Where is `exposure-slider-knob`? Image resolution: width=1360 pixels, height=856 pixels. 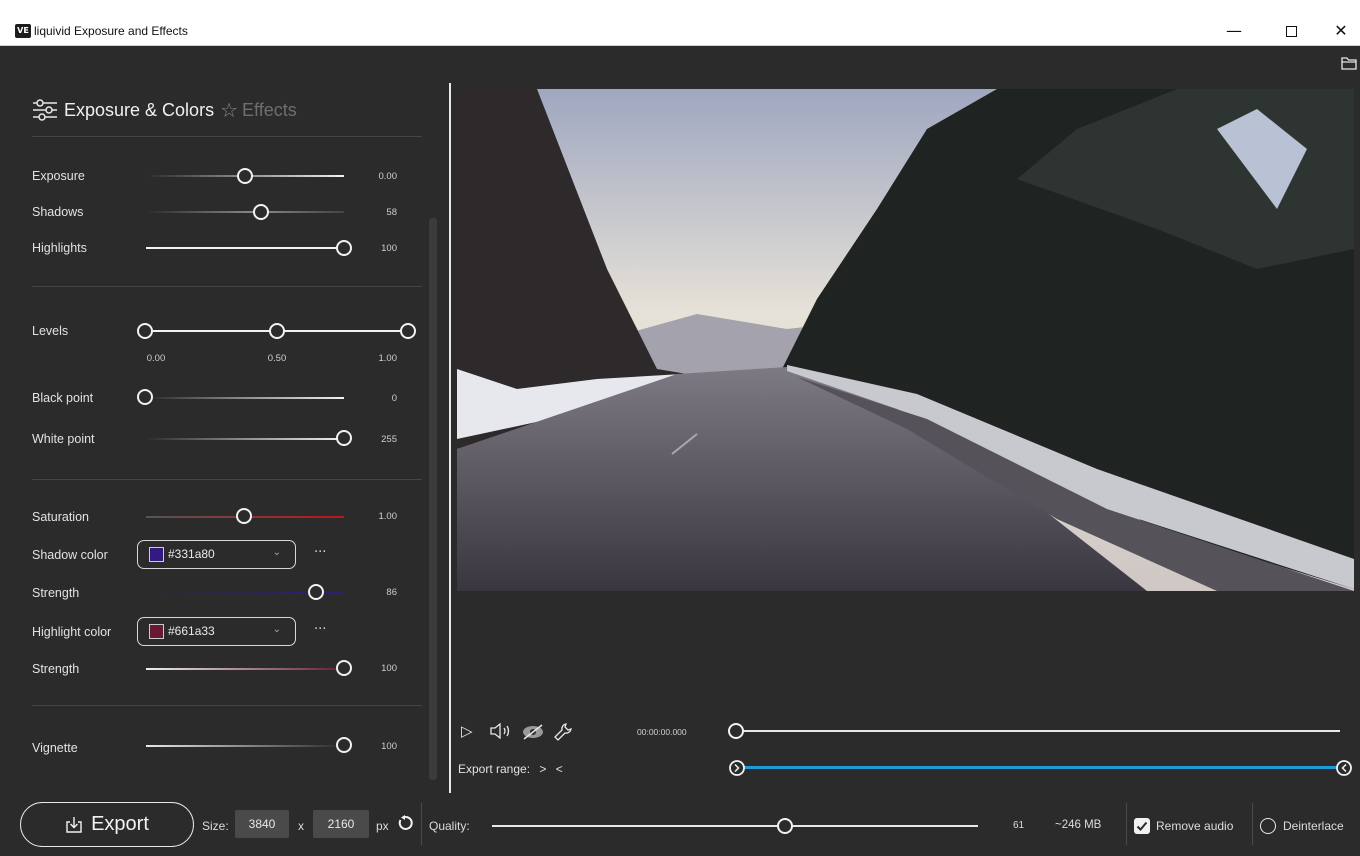
exposure-slider-knob is located at coordinates (245, 176).